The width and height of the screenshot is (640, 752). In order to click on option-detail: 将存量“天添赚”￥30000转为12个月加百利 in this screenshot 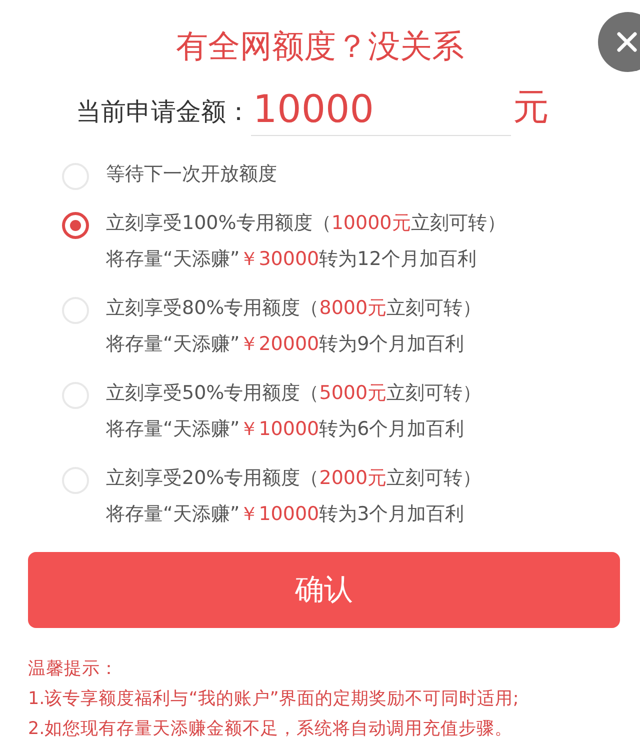, I will do `click(292, 259)`.